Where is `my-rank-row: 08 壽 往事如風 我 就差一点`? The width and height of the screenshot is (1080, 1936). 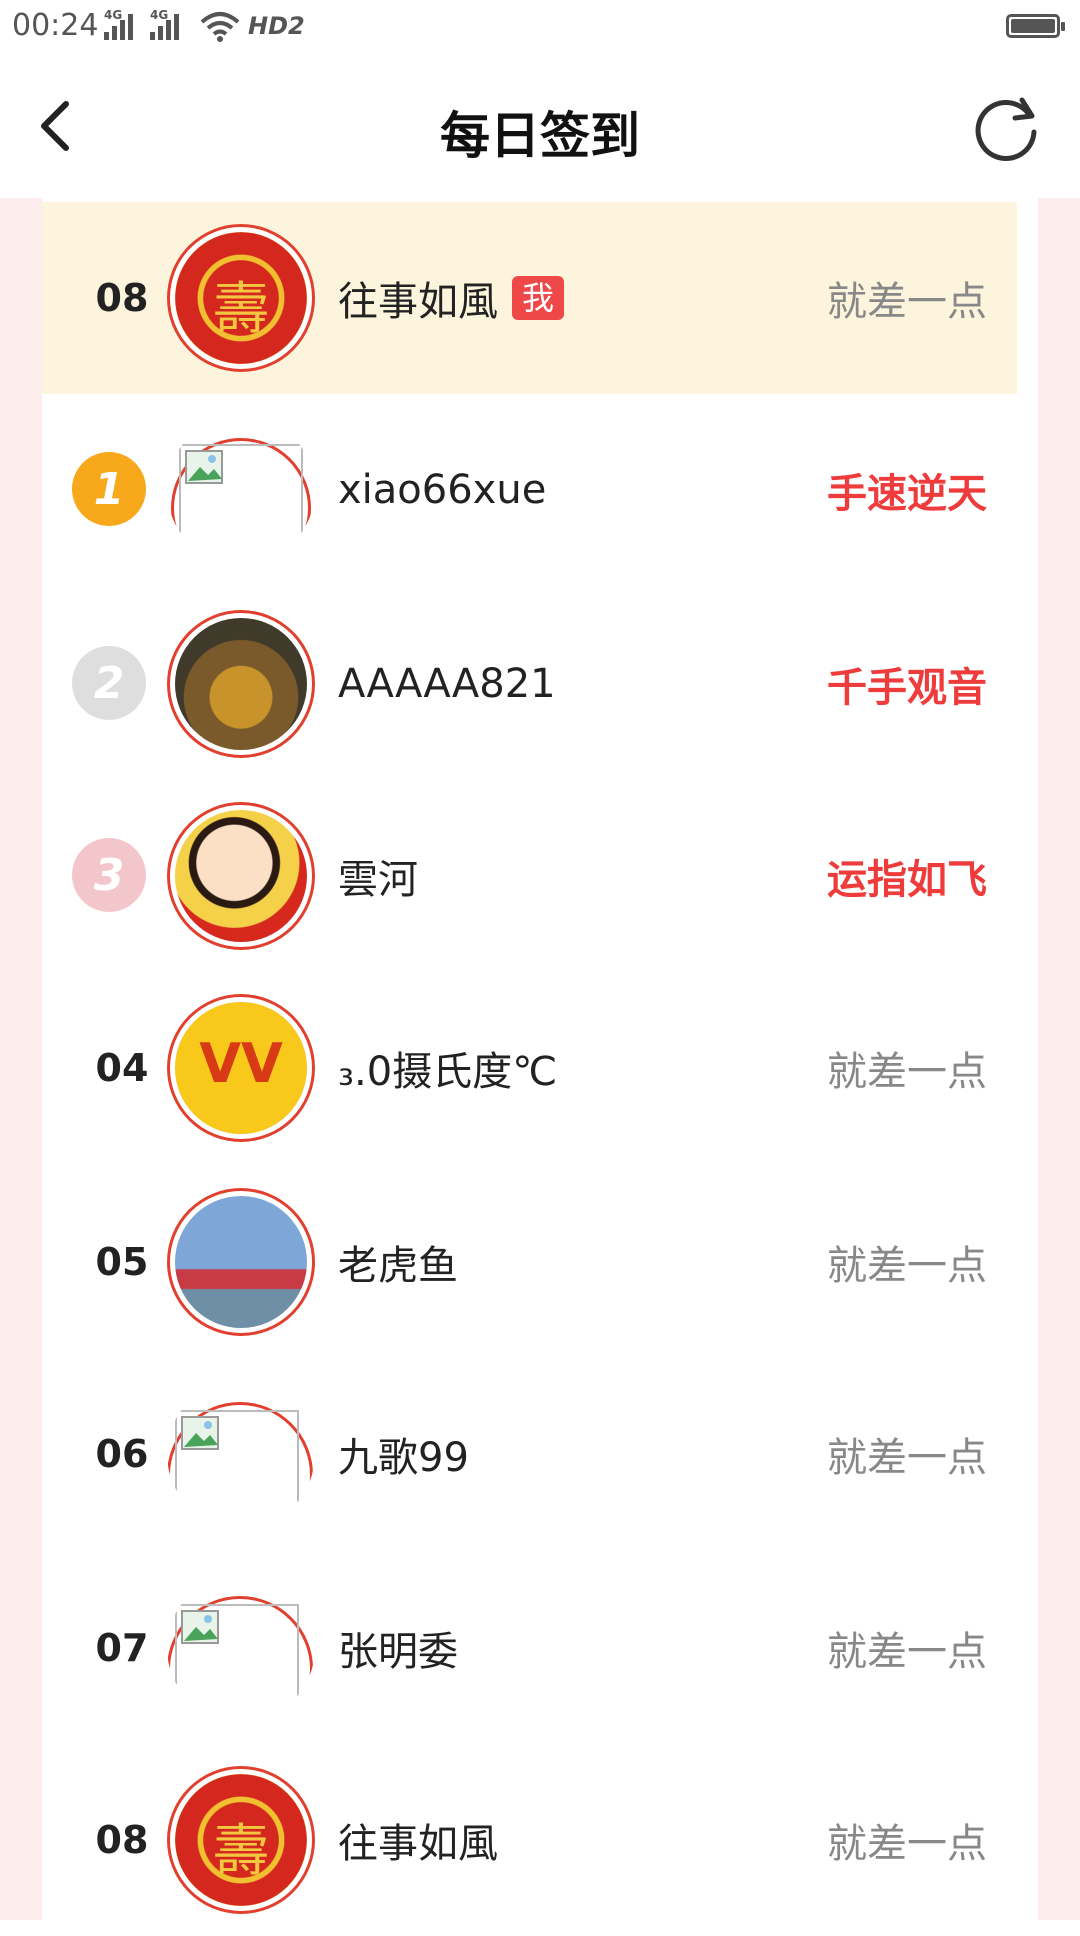 my-rank-row: 08 壽 往事如風 我 就差一点 is located at coordinates (529, 298).